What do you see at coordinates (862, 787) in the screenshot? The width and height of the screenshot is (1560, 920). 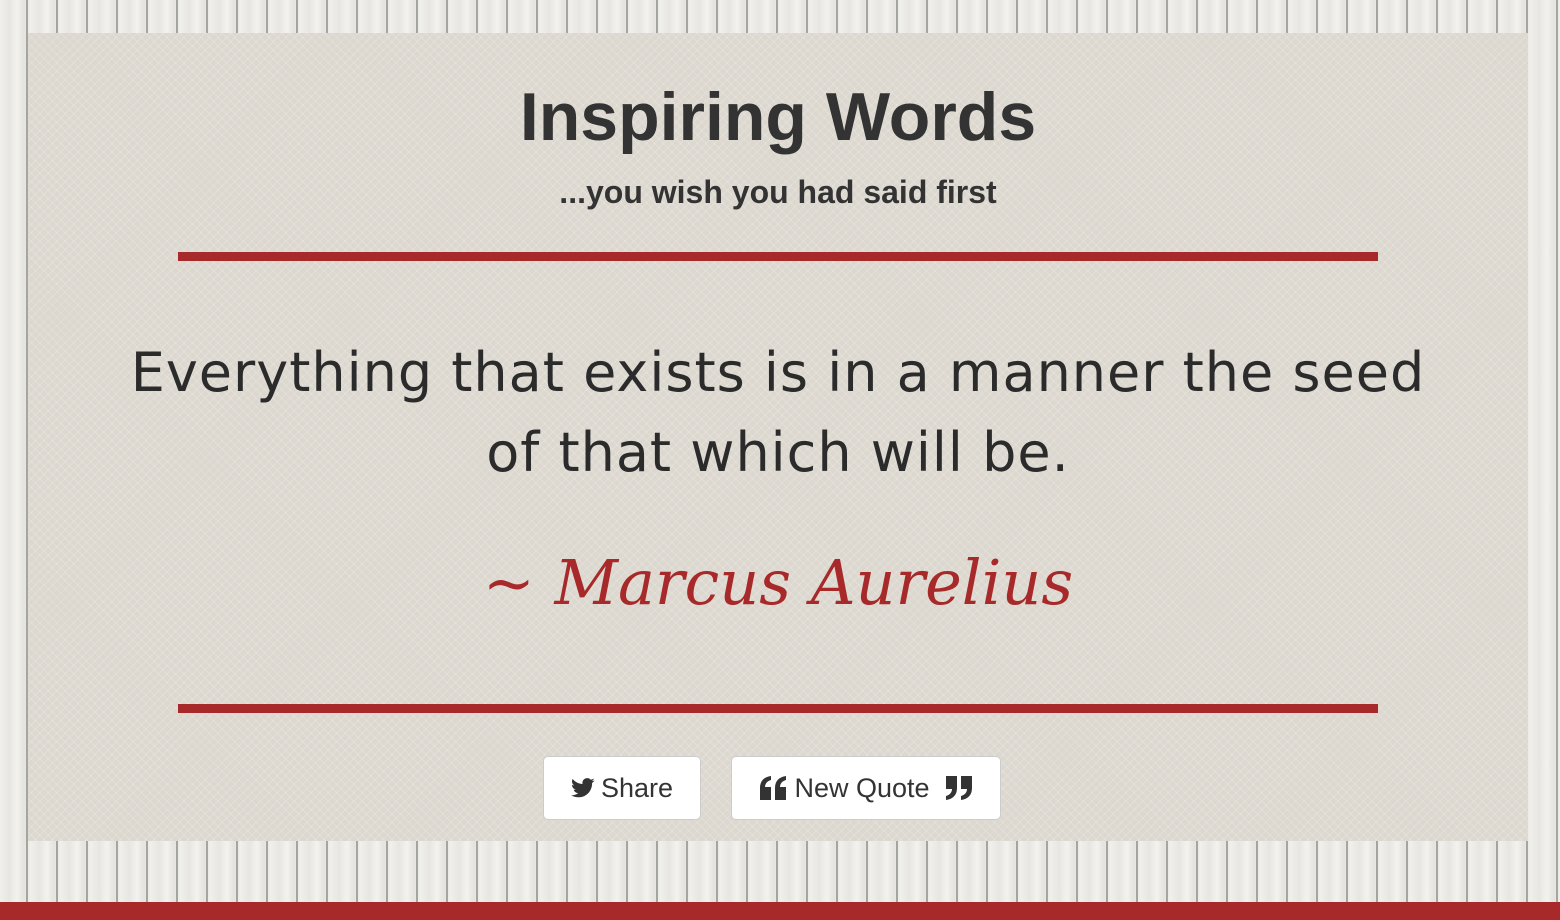 I see `new-quote-label: New Quote` at bounding box center [862, 787].